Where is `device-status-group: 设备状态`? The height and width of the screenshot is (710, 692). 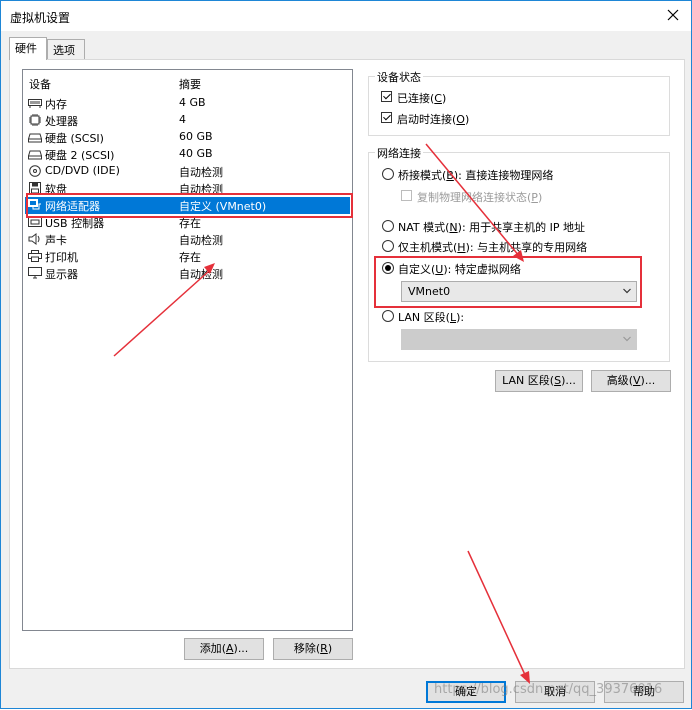 device-status-group: 设备状态 is located at coordinates (519, 102).